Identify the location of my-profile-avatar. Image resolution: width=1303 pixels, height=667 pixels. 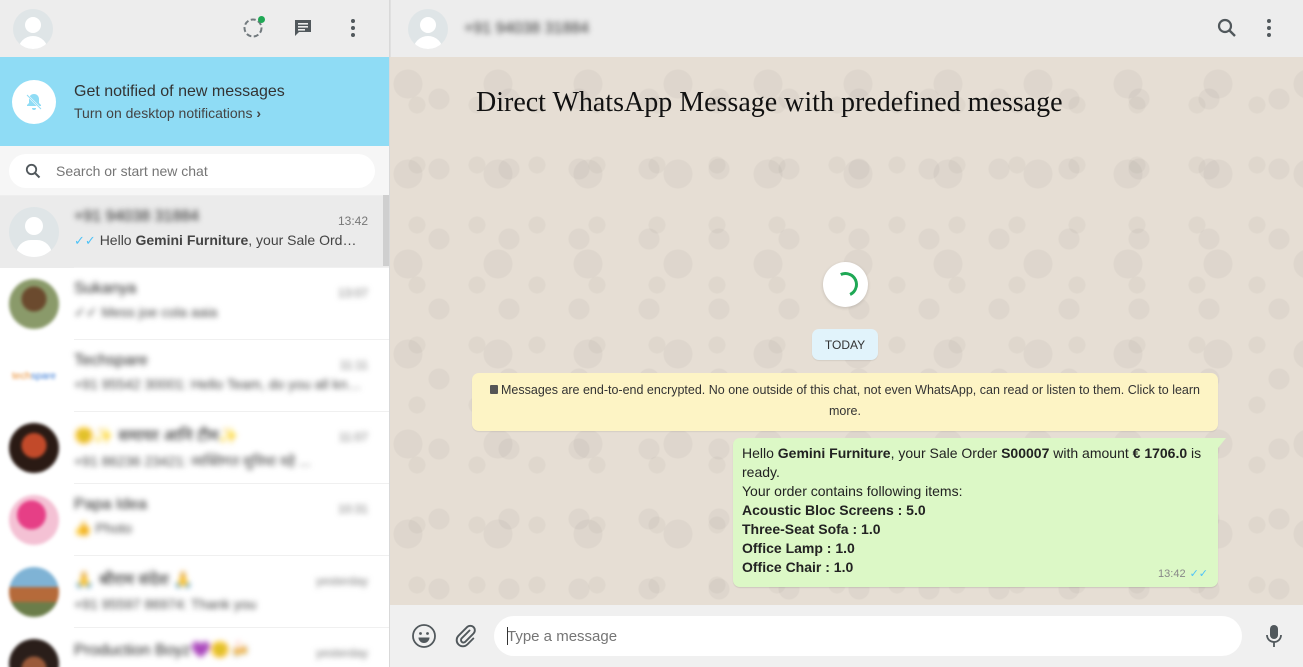
(33, 28).